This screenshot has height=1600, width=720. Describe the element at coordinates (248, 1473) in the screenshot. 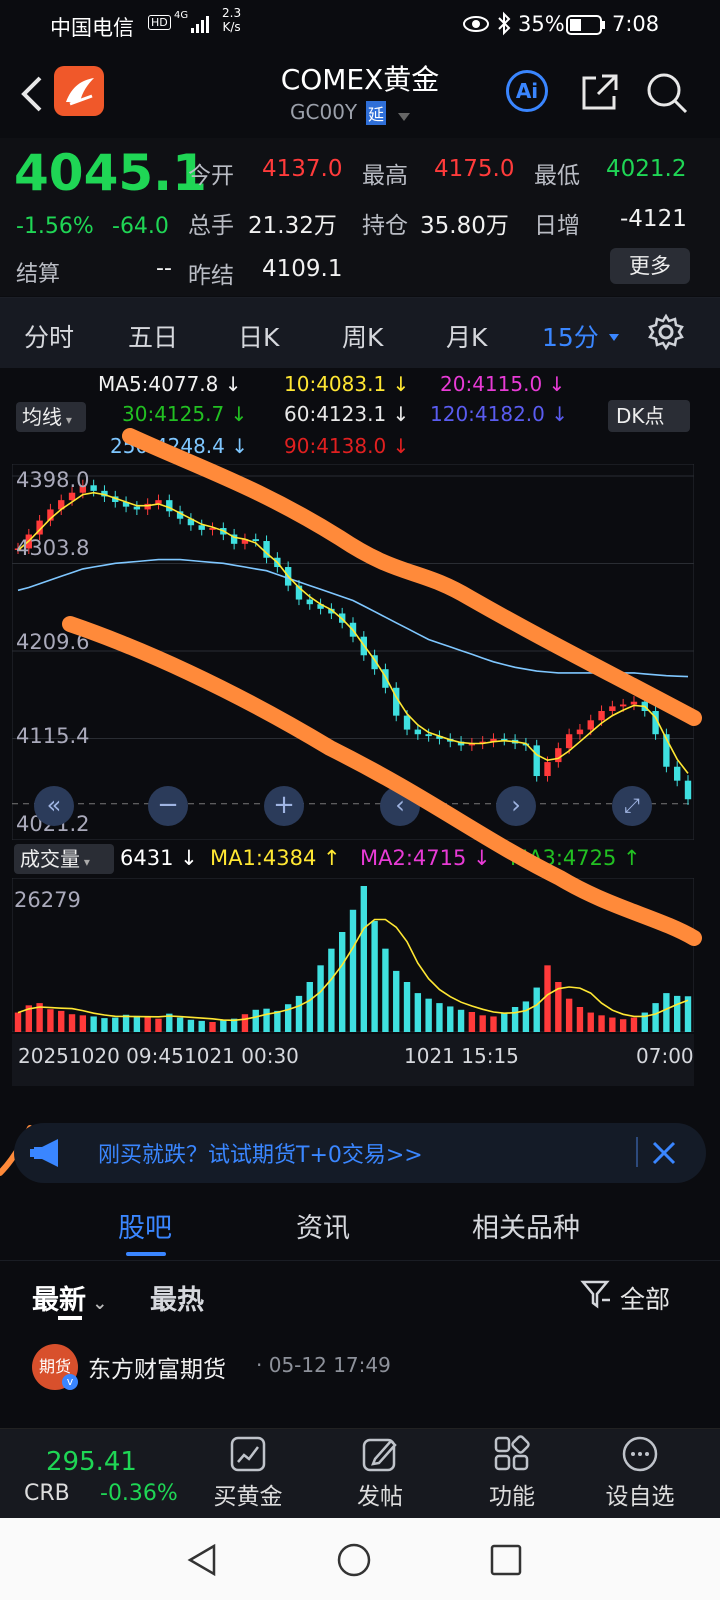

I see `buy-gold-button: 买黄金` at that location.